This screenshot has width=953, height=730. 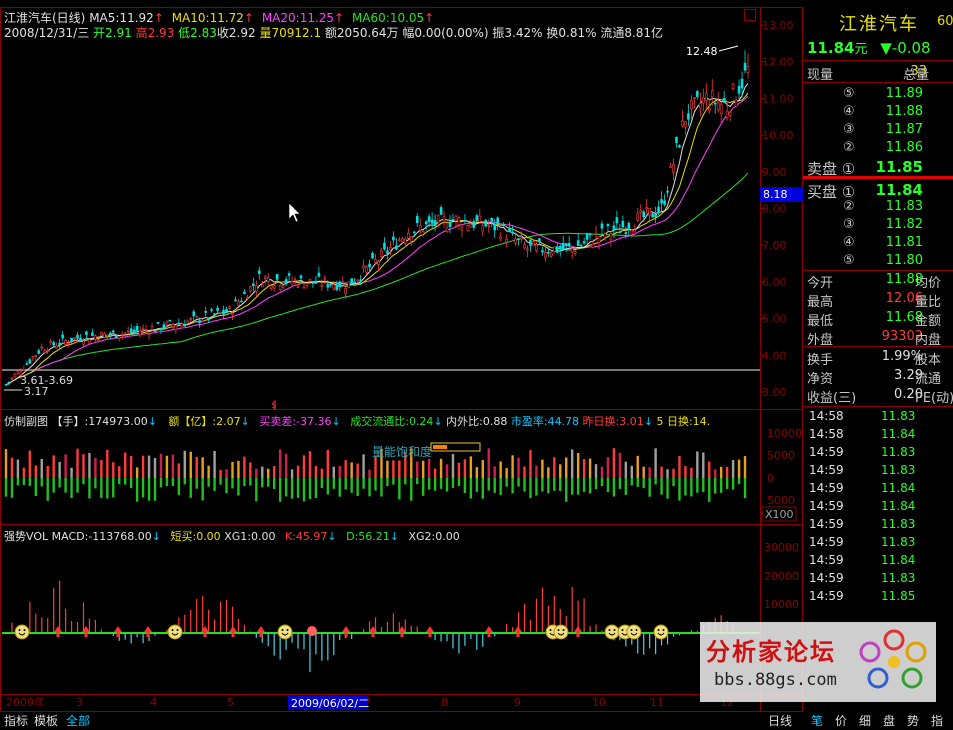 I want to click on stat-row: 最高 12.06 量比, so click(x=874, y=300).